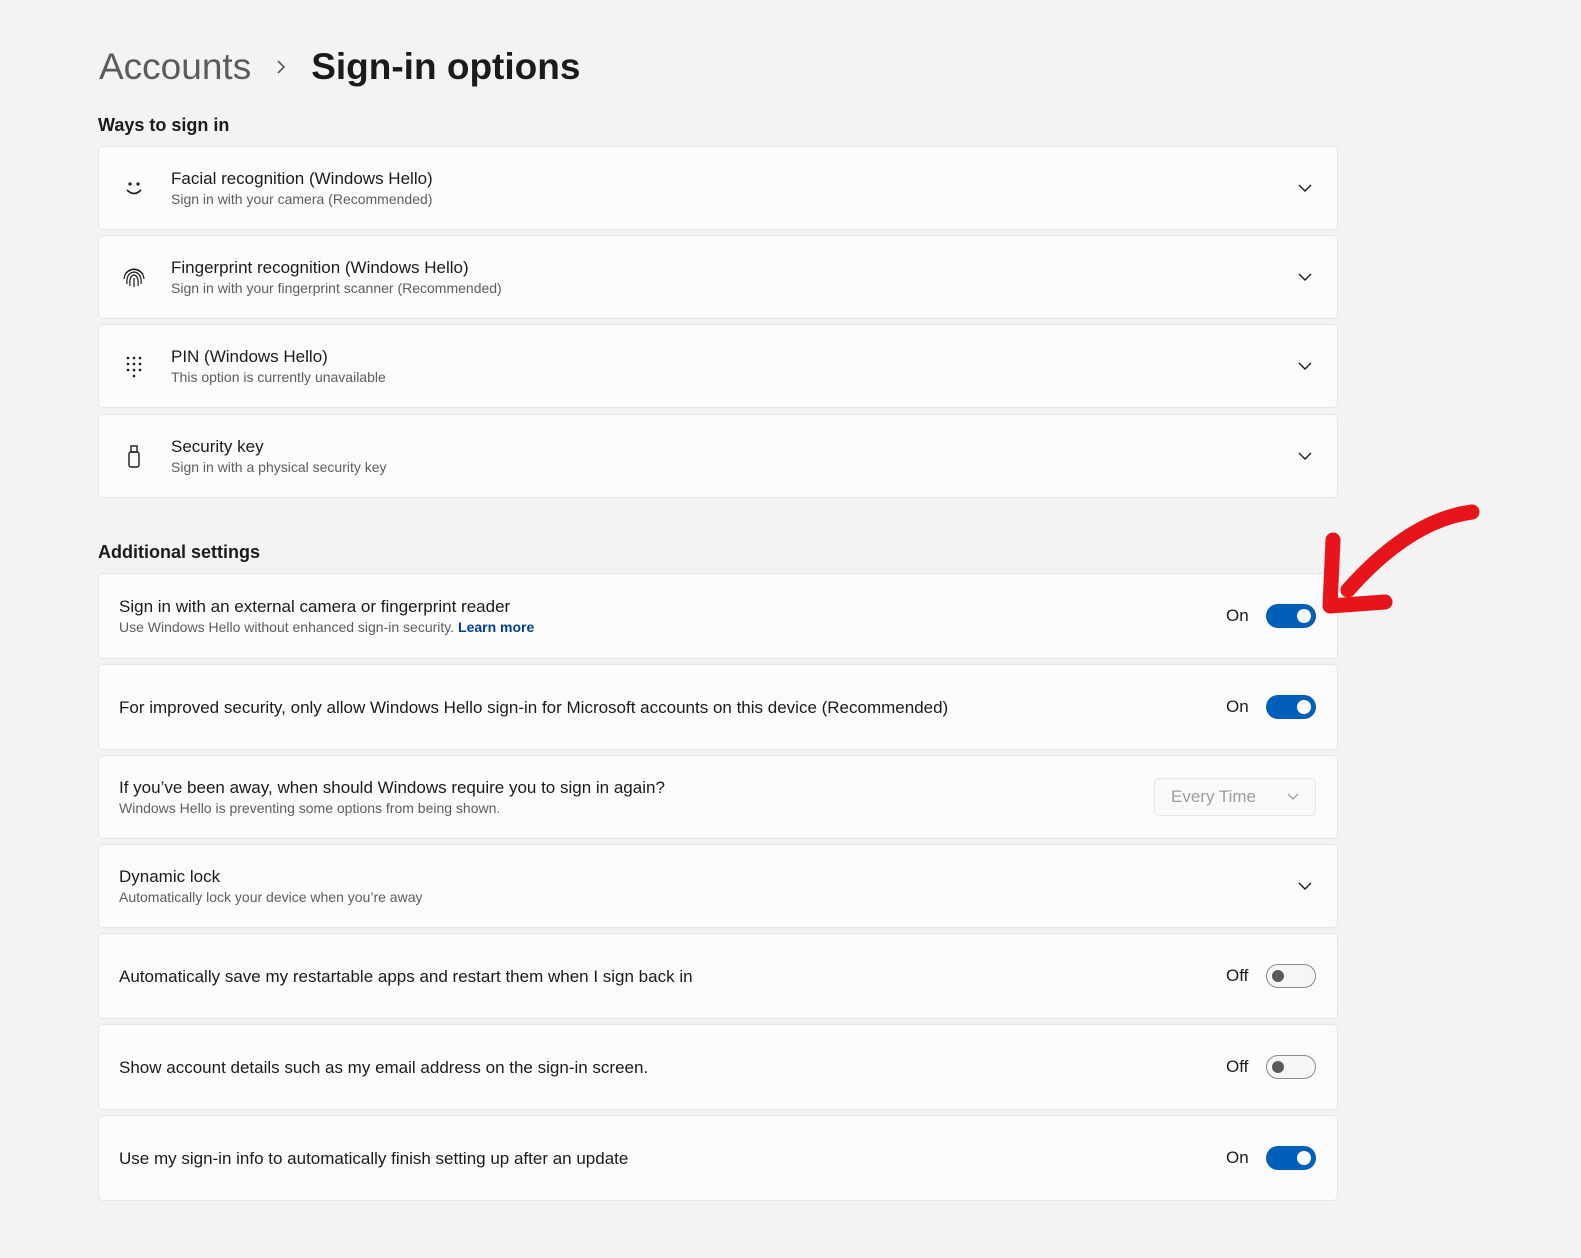  Describe the element at coordinates (278, 376) in the screenshot. I see `row-subtitle: This option is currently unavailable` at that location.